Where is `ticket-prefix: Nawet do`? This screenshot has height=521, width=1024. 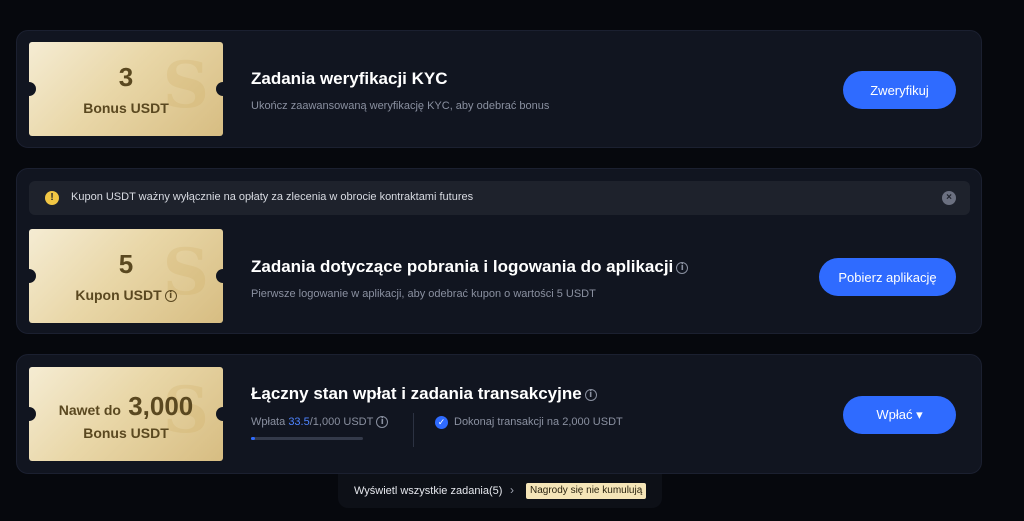
ticket-prefix: Nawet do is located at coordinates (89, 410).